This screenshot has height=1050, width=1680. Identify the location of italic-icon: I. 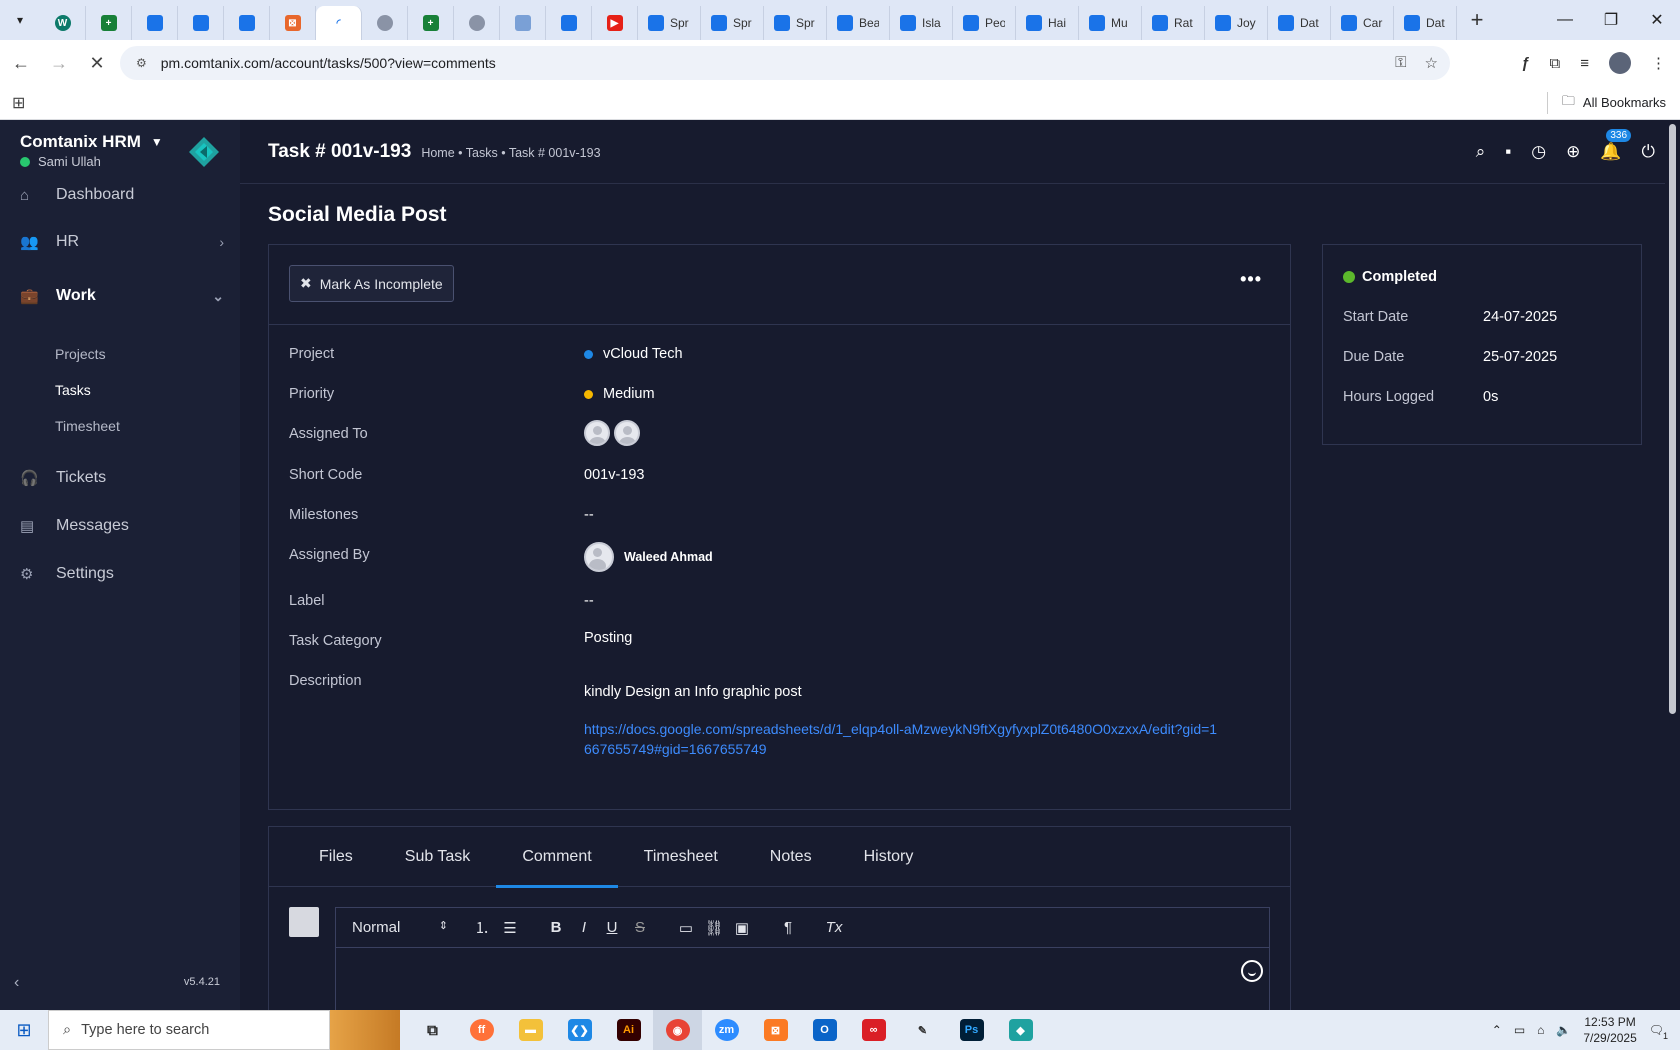
(584, 927).